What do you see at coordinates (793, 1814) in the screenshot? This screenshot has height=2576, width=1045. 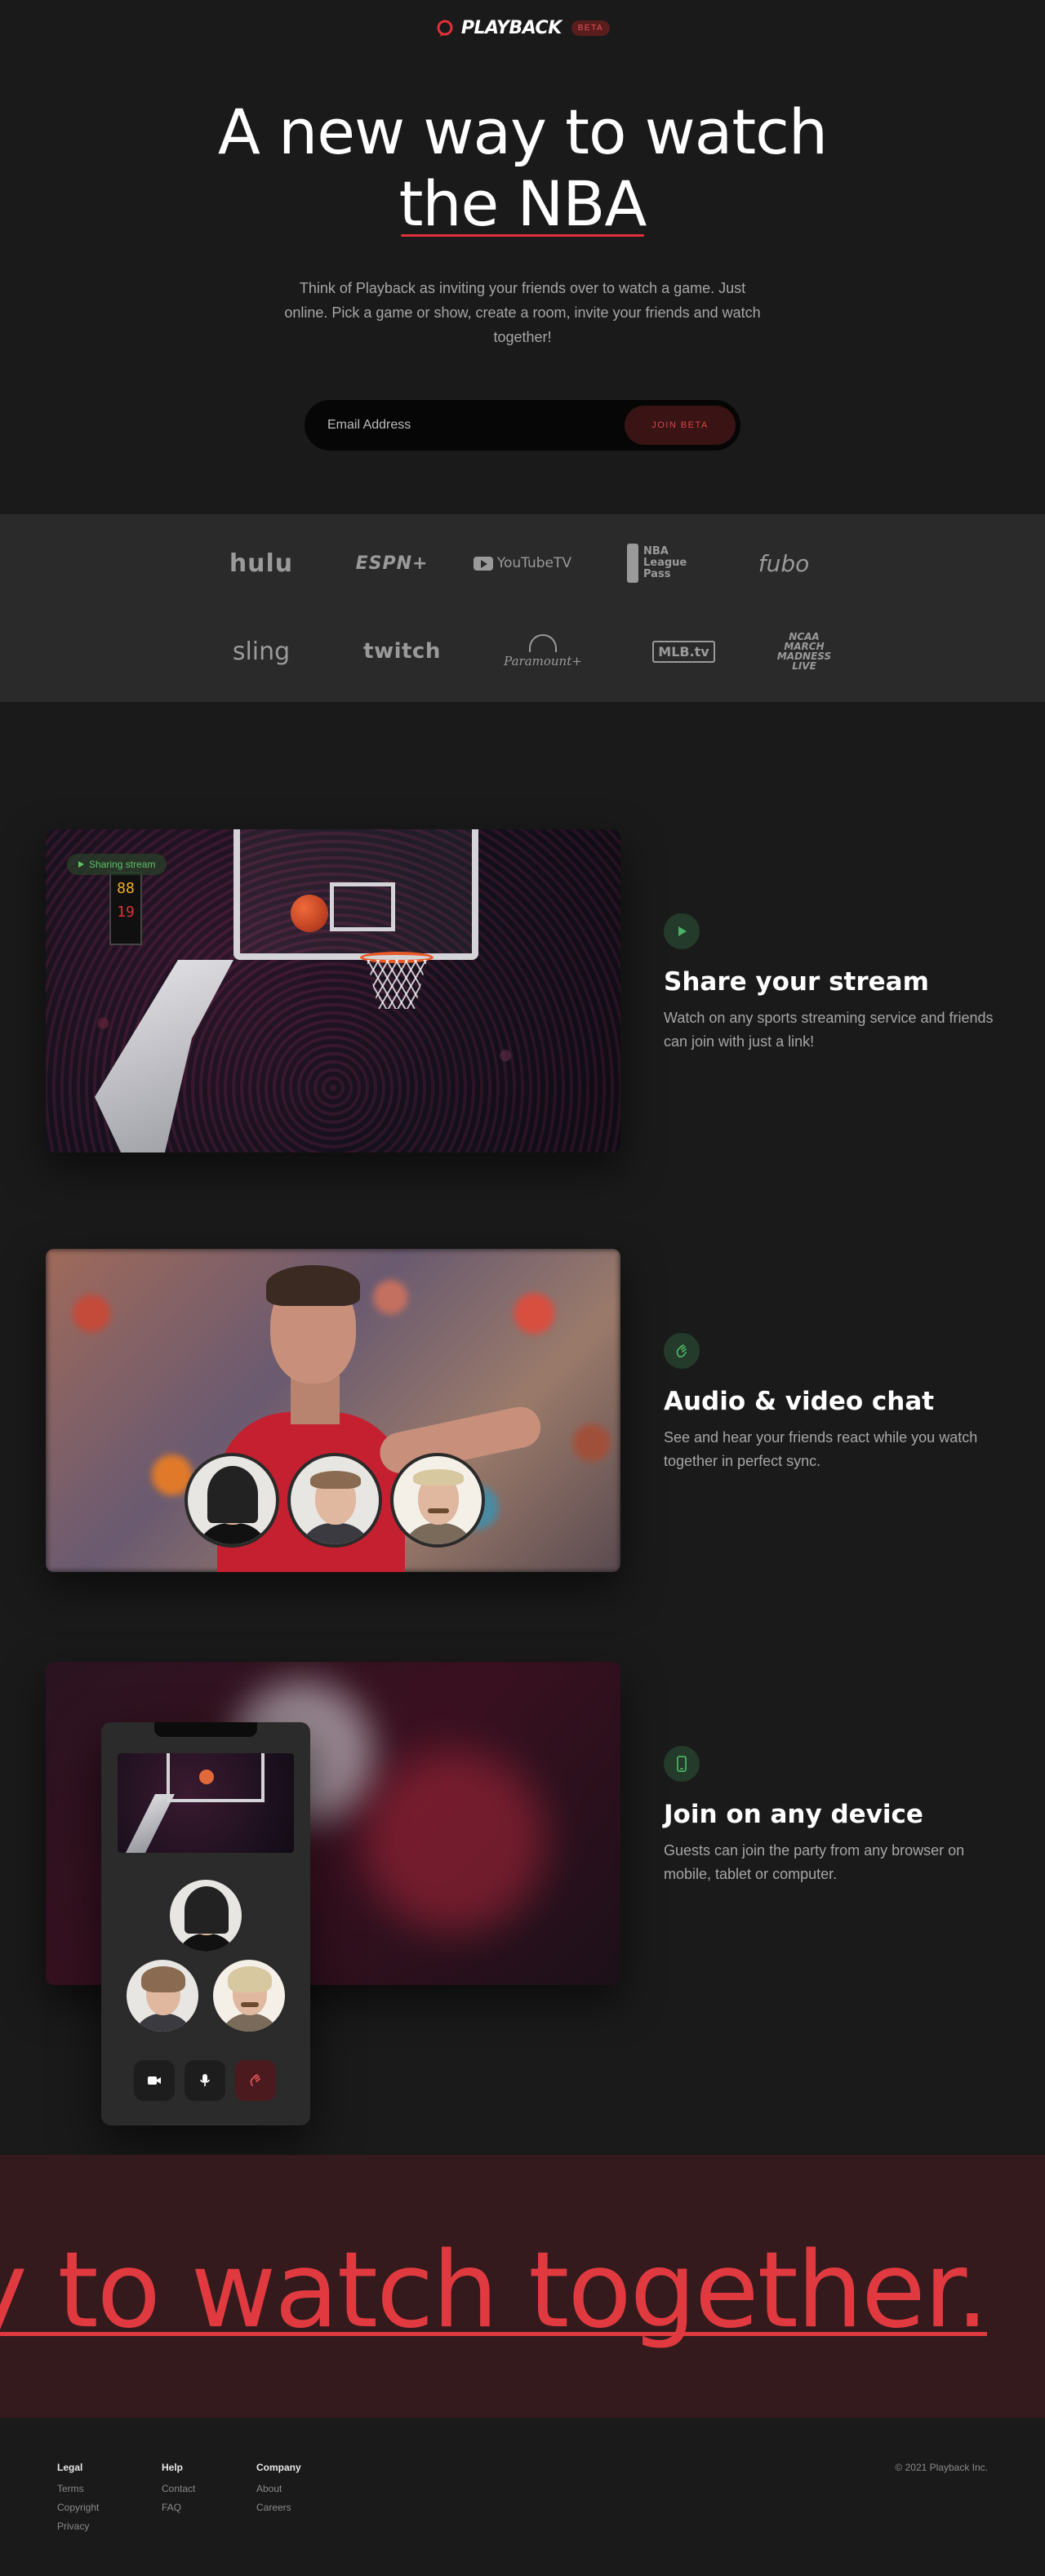 I see `feature-title: Join on any device` at bounding box center [793, 1814].